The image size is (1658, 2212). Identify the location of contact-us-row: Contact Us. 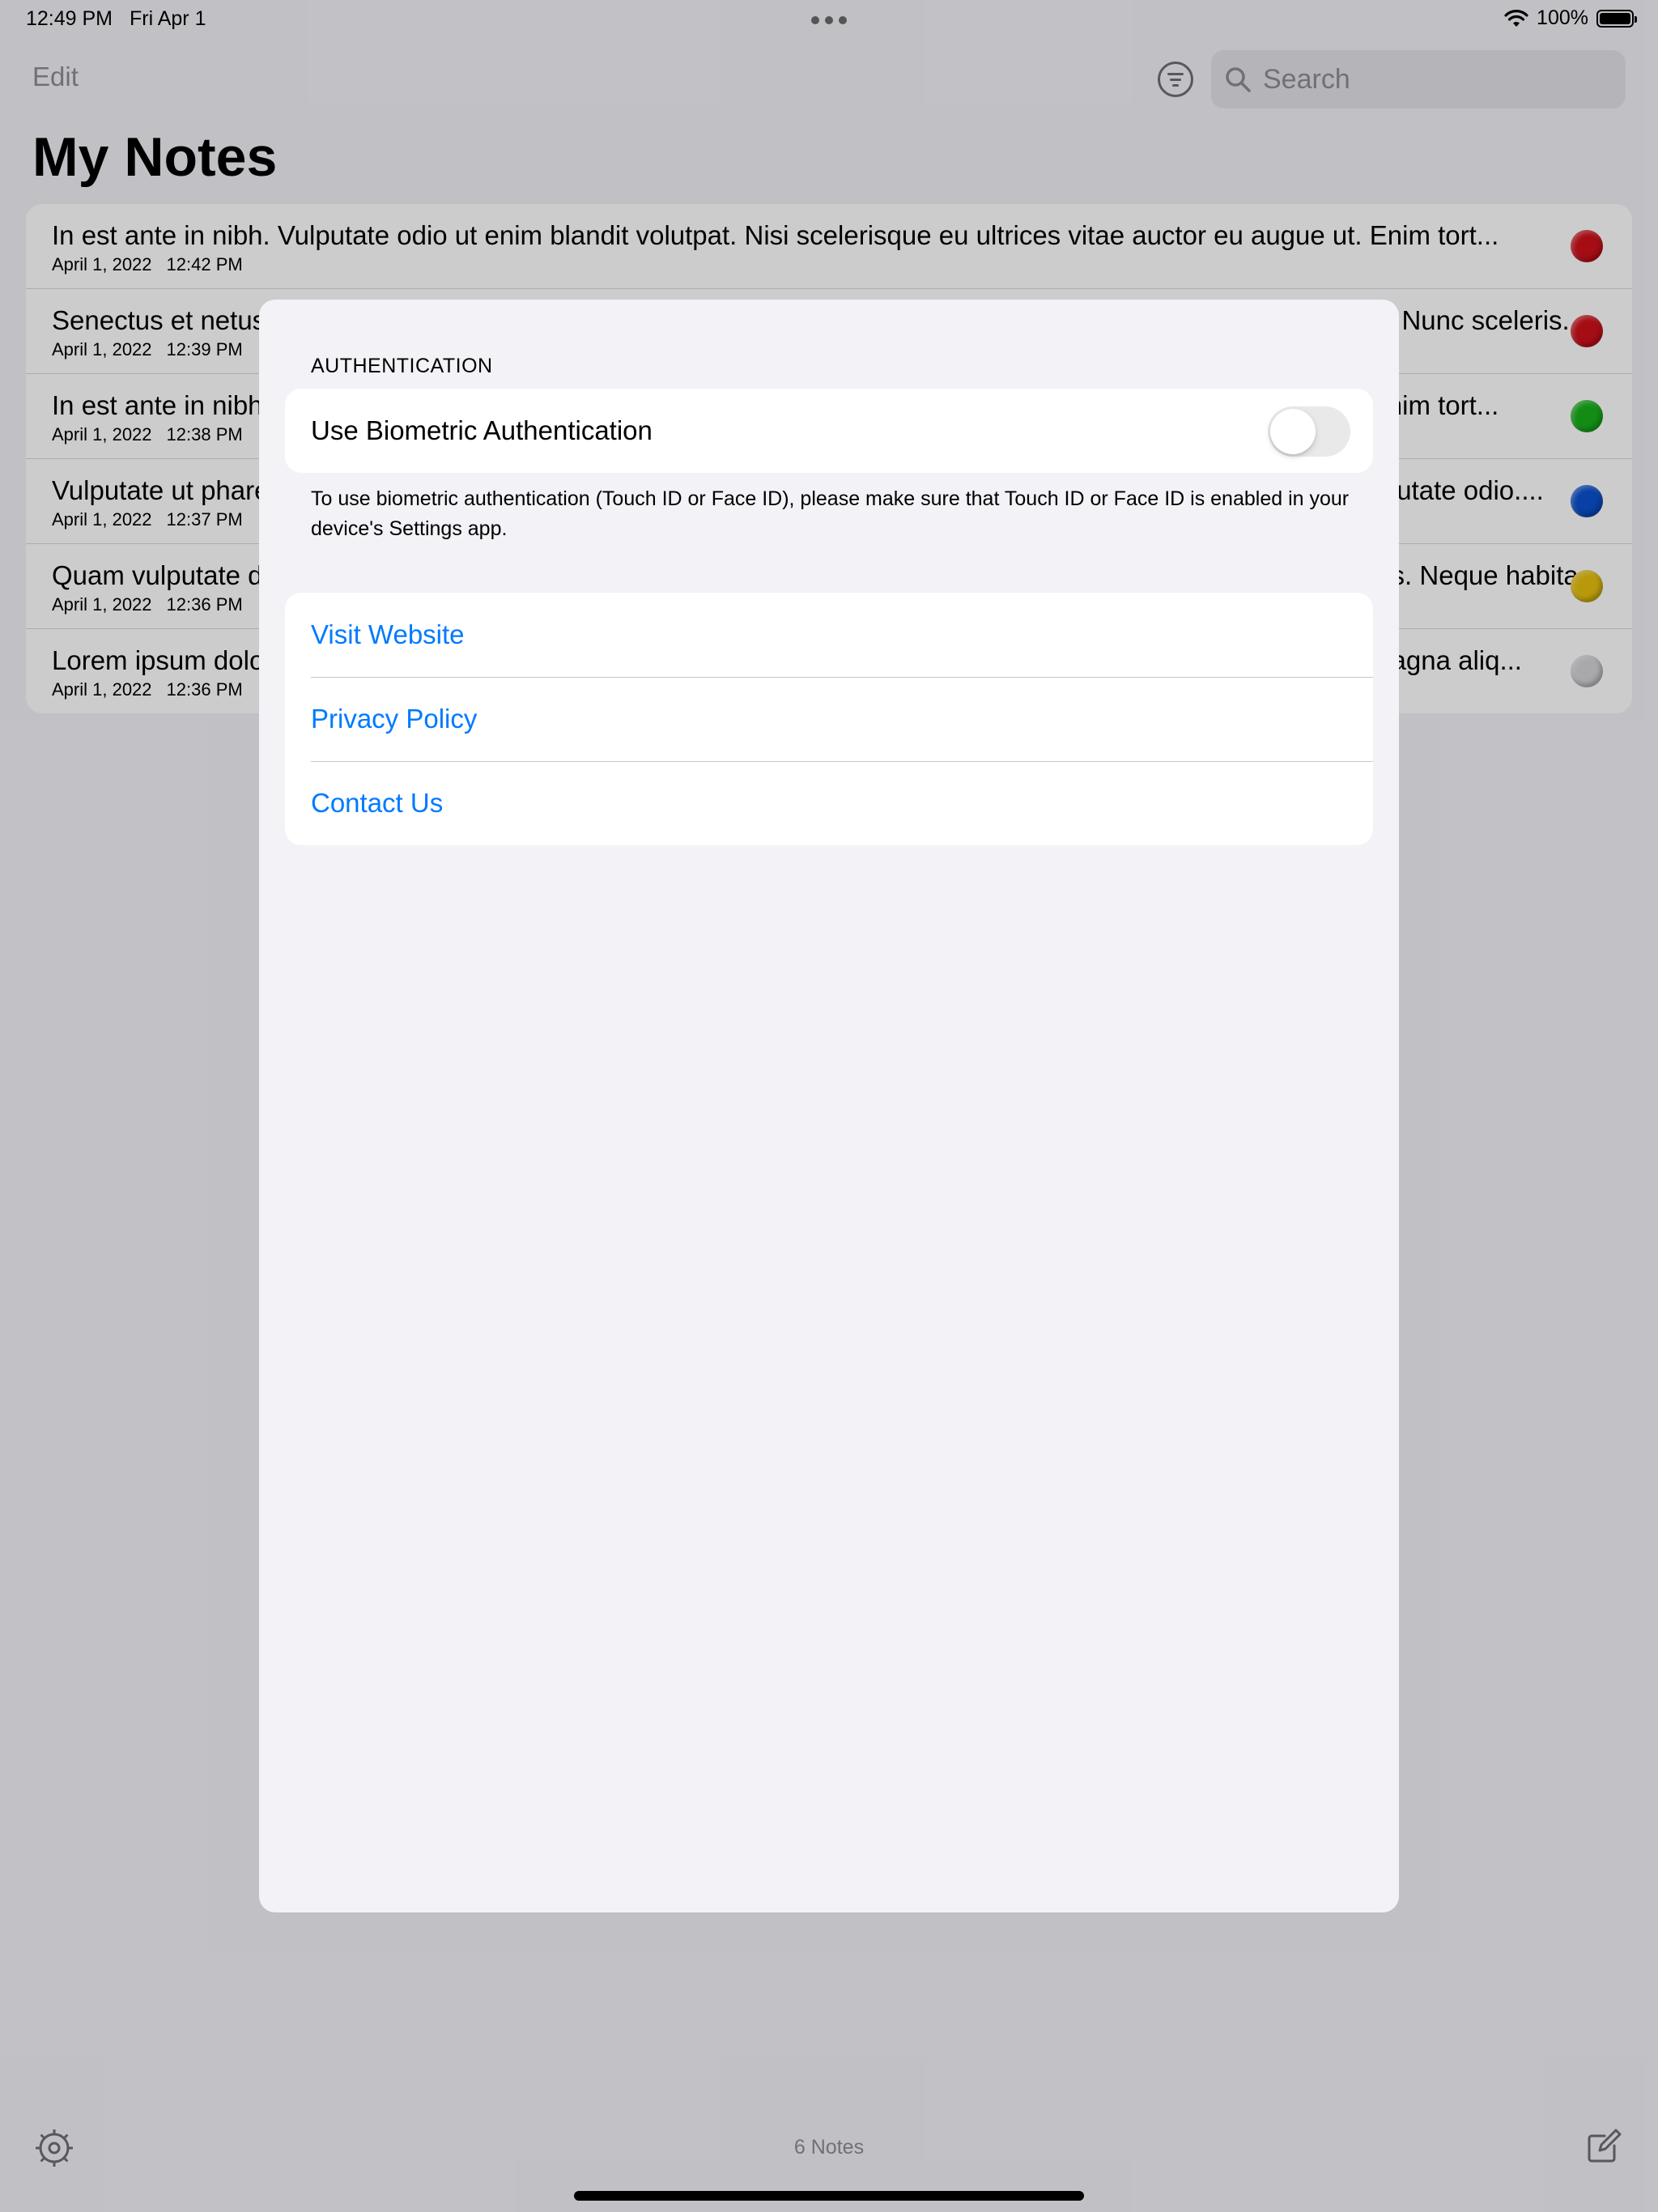
(829, 803).